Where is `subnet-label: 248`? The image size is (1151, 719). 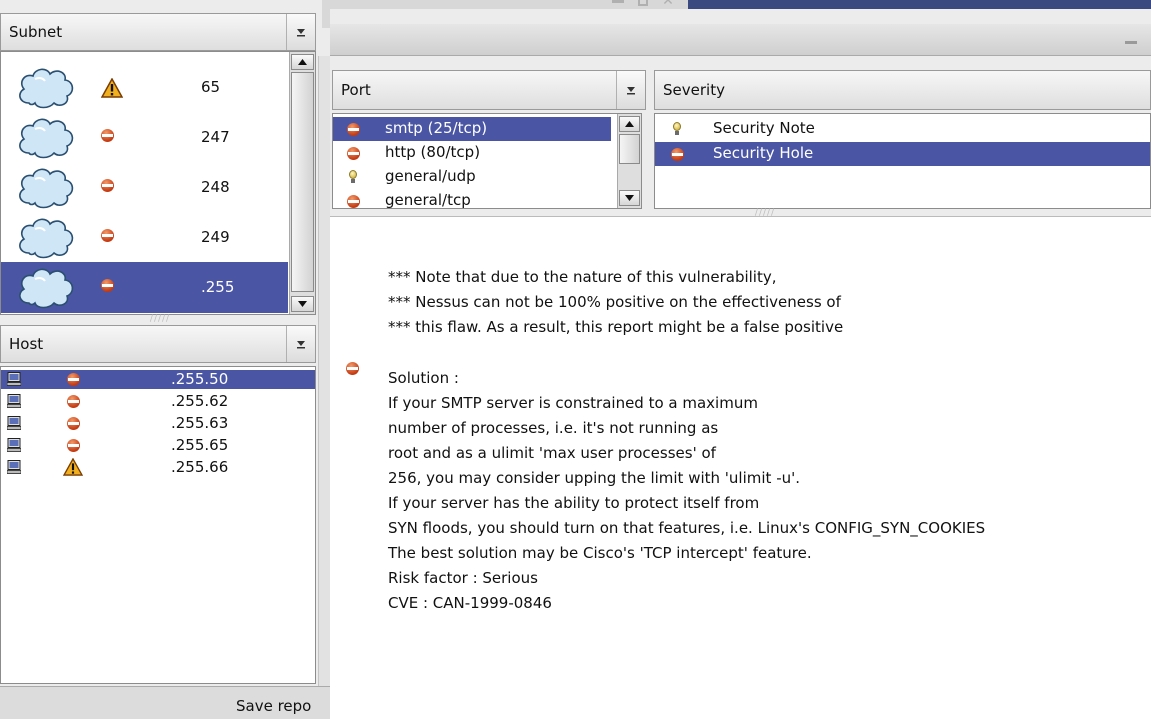
subnet-label: 248 is located at coordinates (215, 187).